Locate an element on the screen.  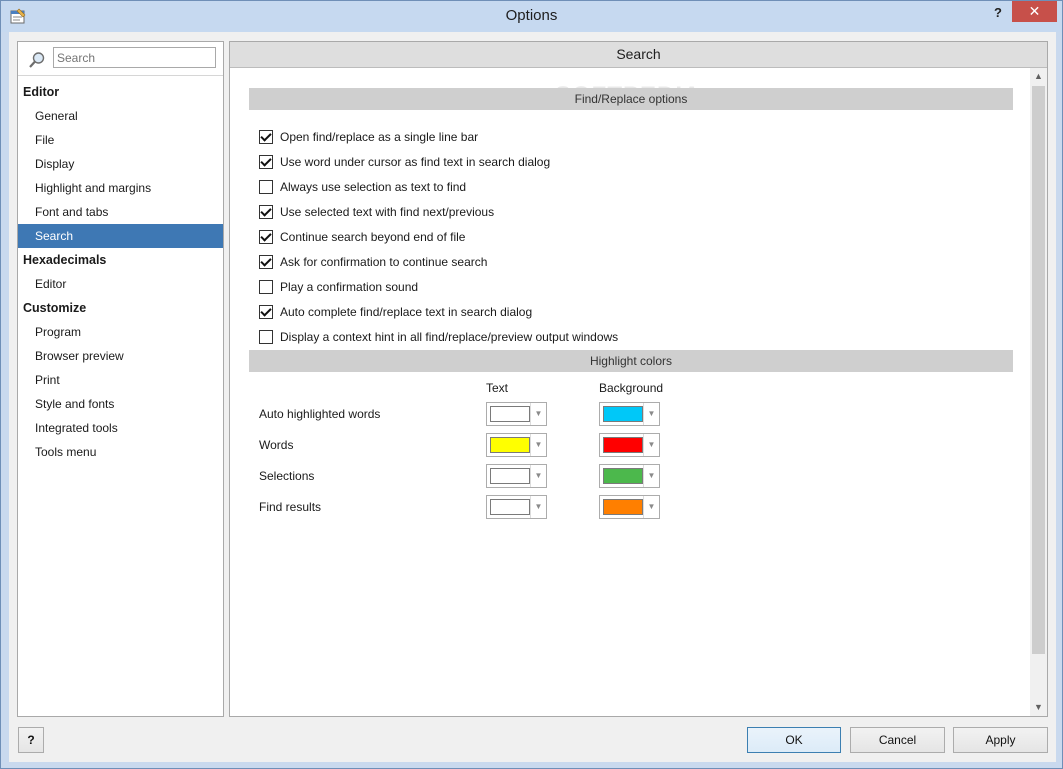
nav-search-row is located at coordinates (120, 59).